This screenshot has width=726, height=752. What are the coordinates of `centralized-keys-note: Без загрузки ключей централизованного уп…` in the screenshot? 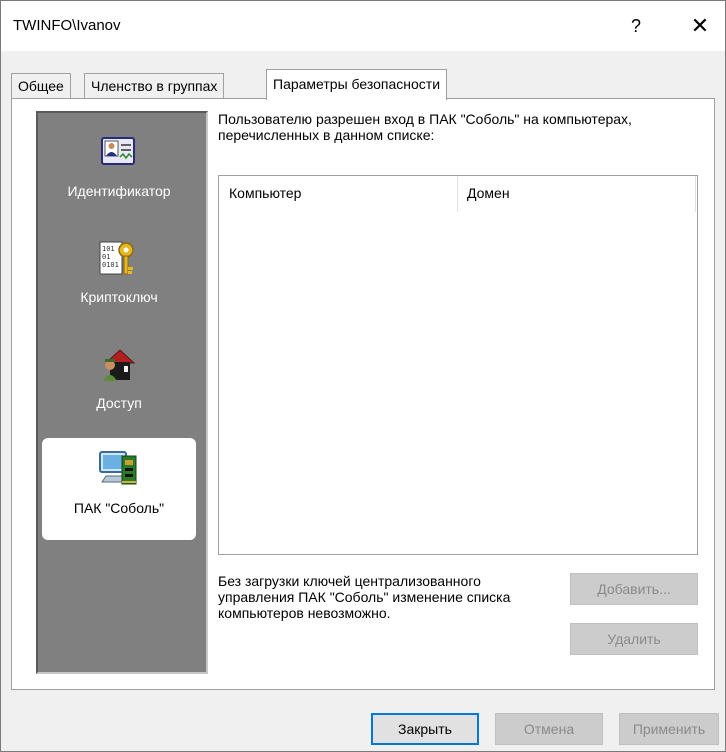 It's located at (364, 597).